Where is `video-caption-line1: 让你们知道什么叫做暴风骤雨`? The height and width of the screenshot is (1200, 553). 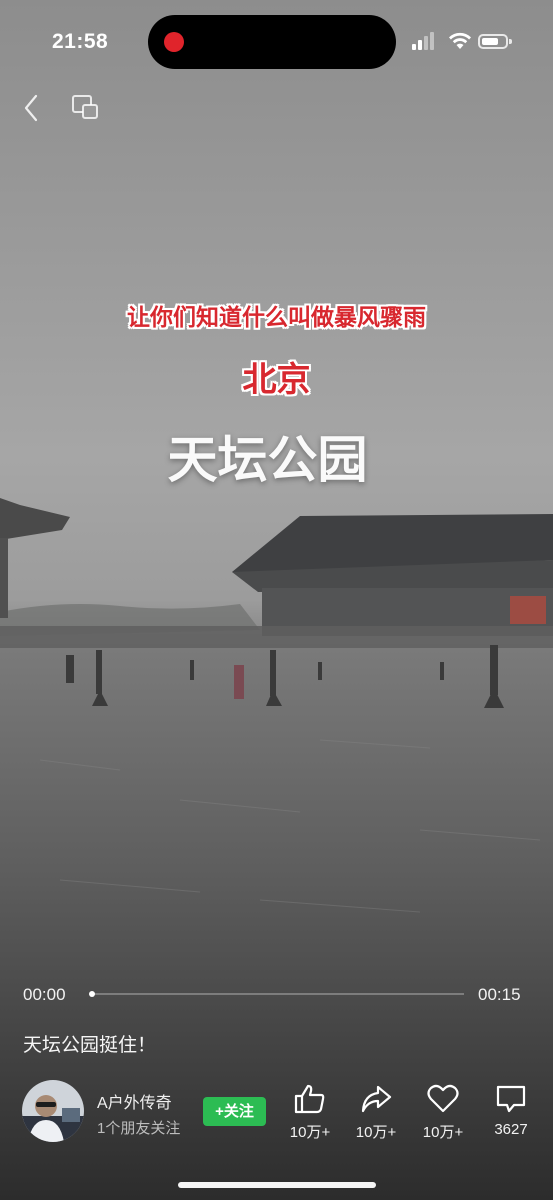
video-caption-line1: 让你们知道什么叫做暴风骤雨 is located at coordinates (276, 317).